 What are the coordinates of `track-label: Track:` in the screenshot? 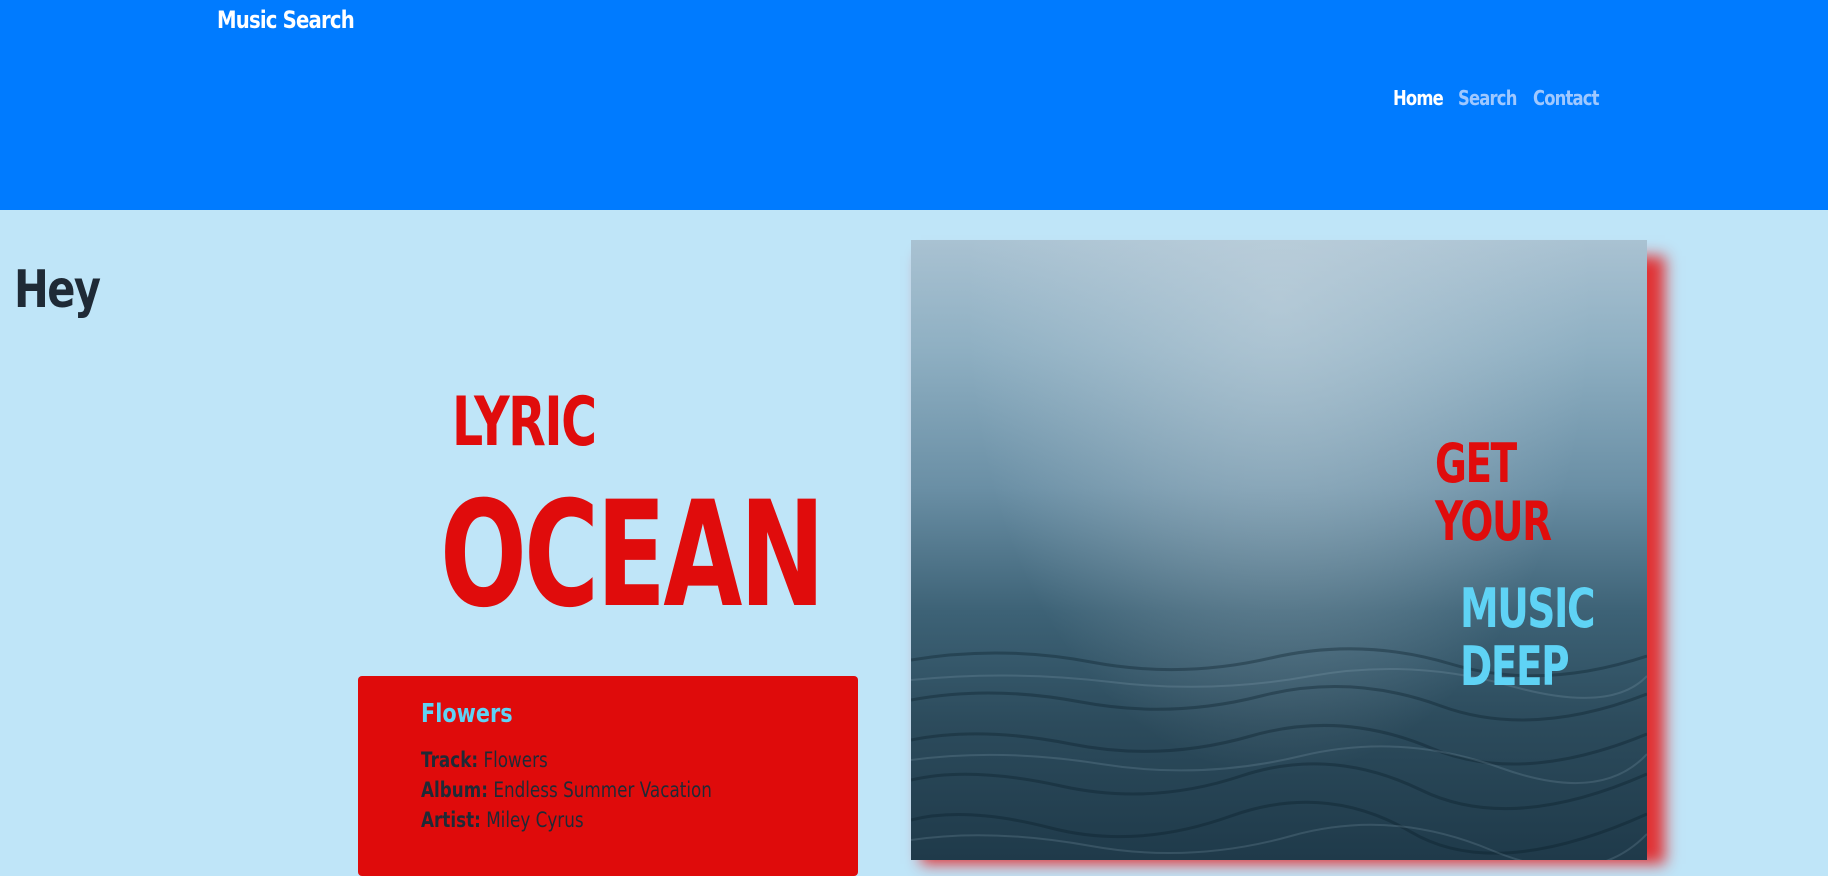 It's located at (450, 760).